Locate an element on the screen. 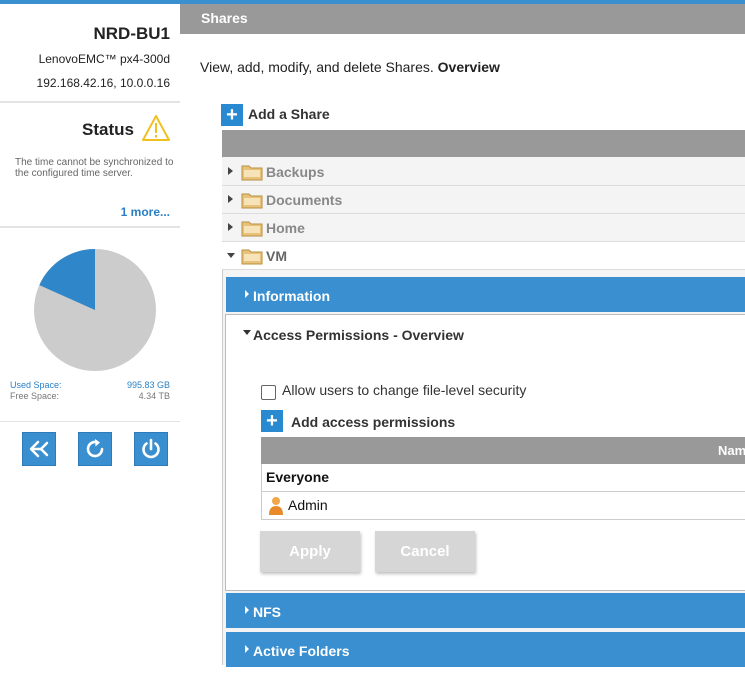 The height and width of the screenshot is (688, 745). file-level-security-checkbox is located at coordinates (268, 392).